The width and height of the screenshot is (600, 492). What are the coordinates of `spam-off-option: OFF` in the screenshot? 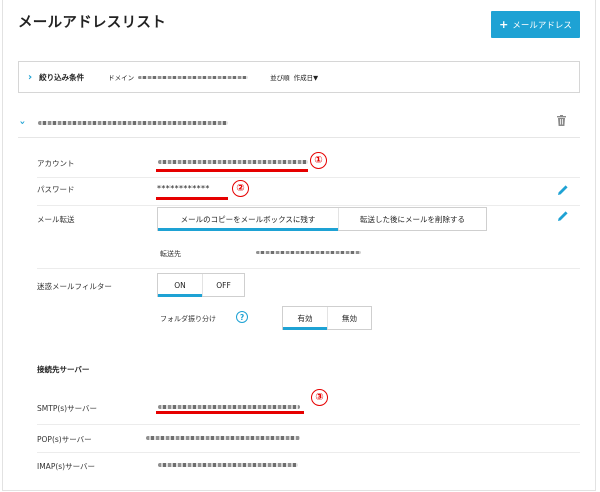 It's located at (223, 285).